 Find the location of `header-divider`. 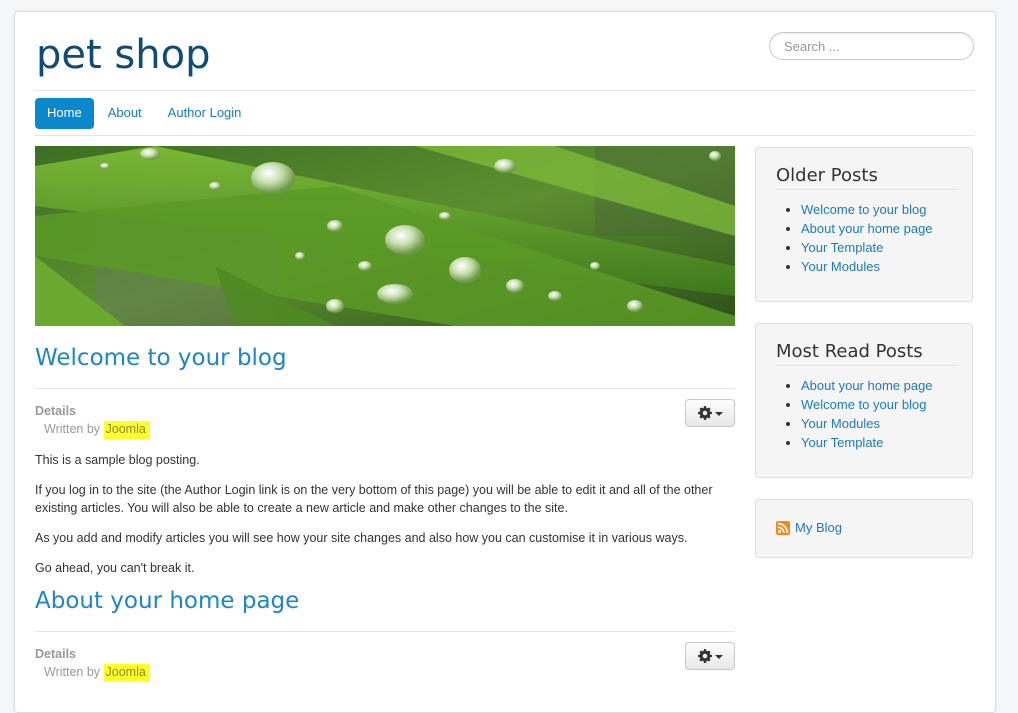

header-divider is located at coordinates (505, 90).